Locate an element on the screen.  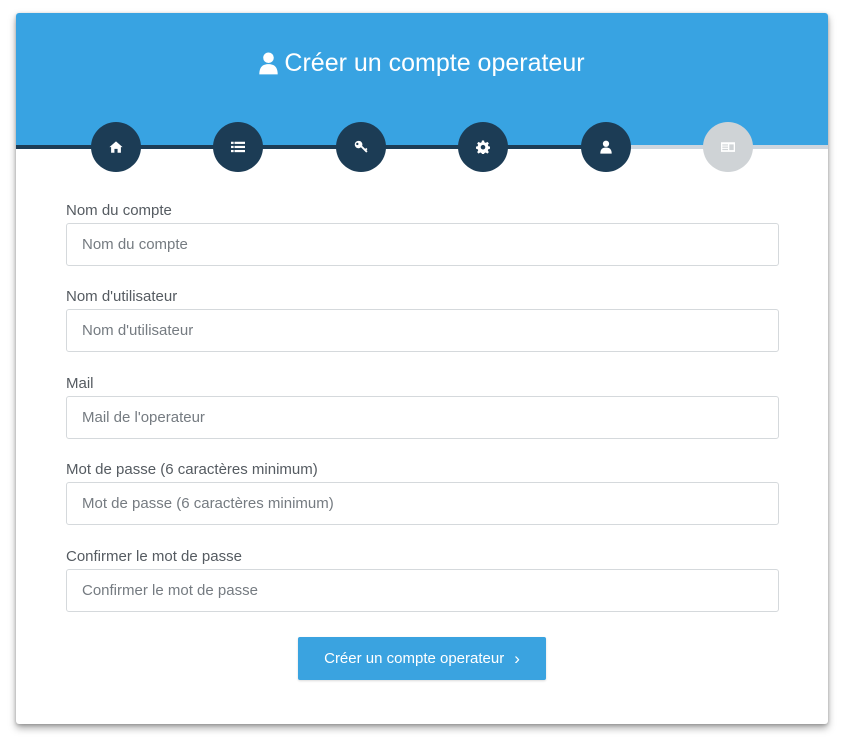
step-user is located at coordinates (606, 147).